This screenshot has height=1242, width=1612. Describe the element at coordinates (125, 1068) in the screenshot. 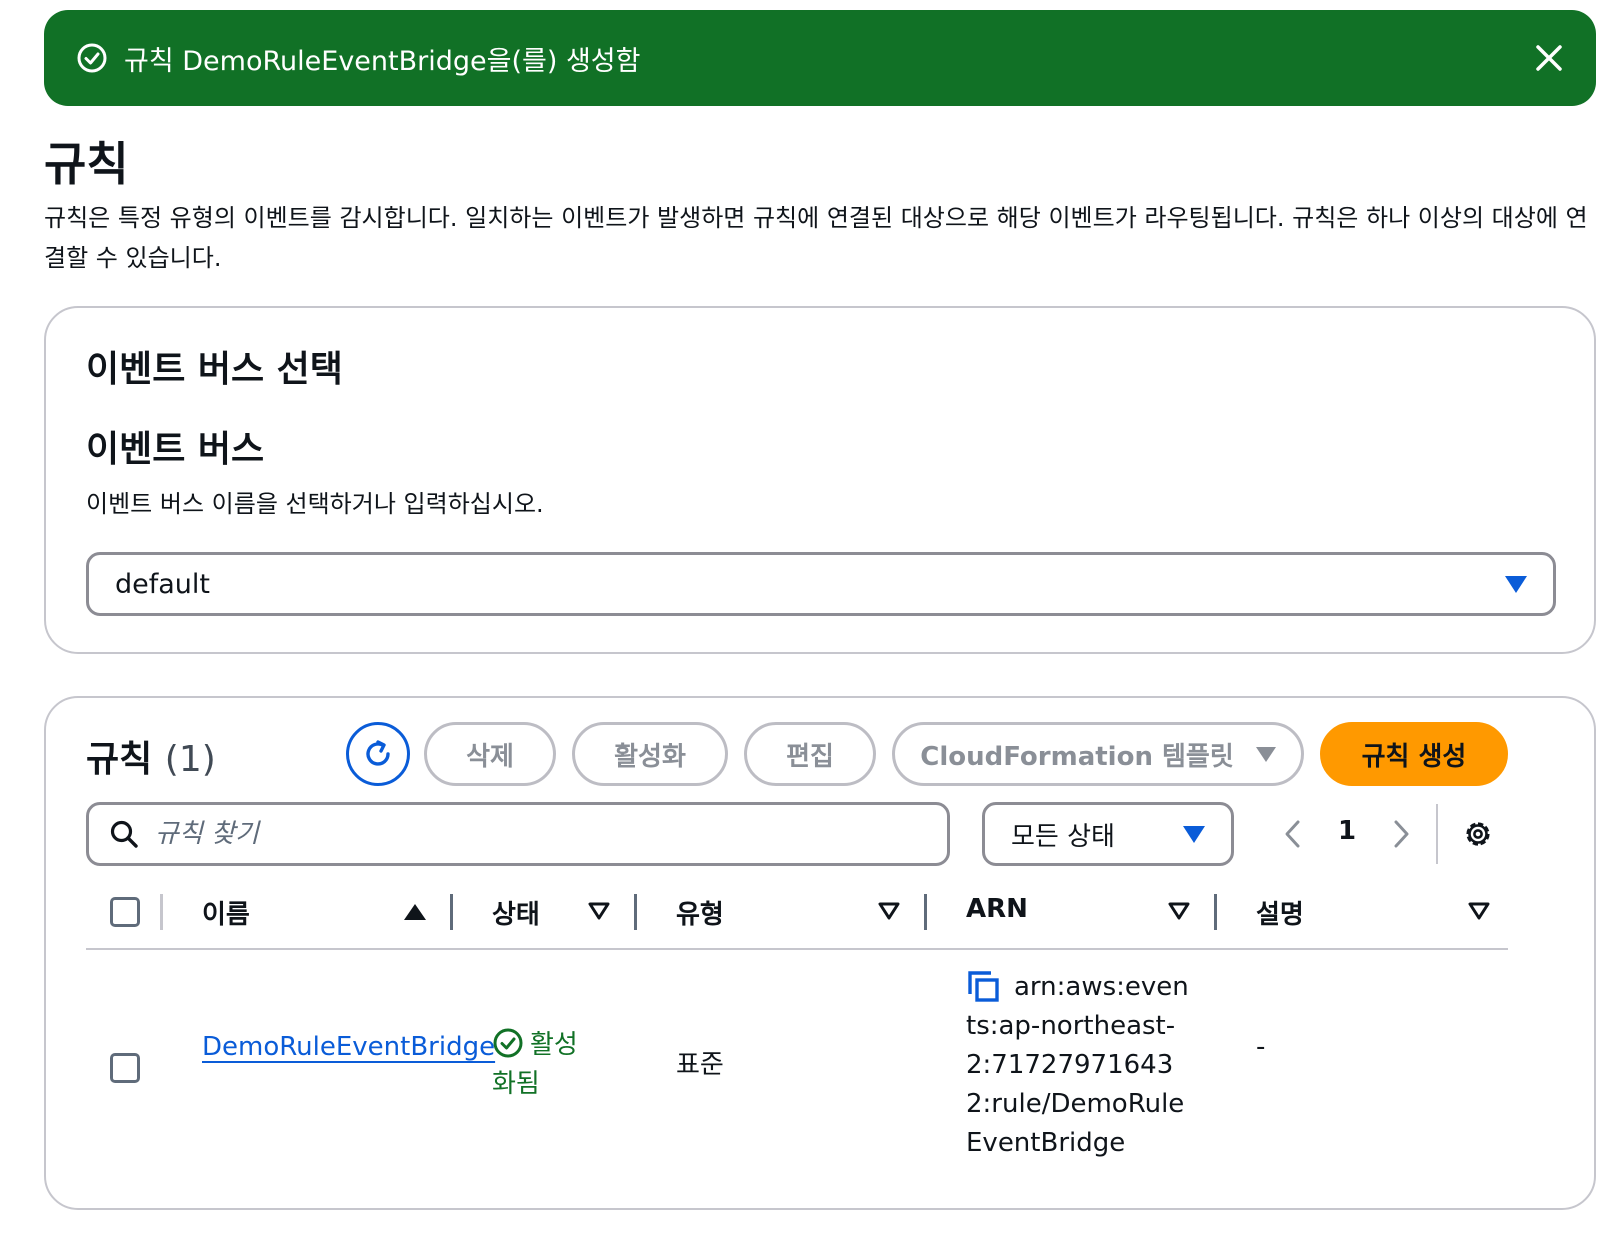

I see `row-select-checkbox` at that location.